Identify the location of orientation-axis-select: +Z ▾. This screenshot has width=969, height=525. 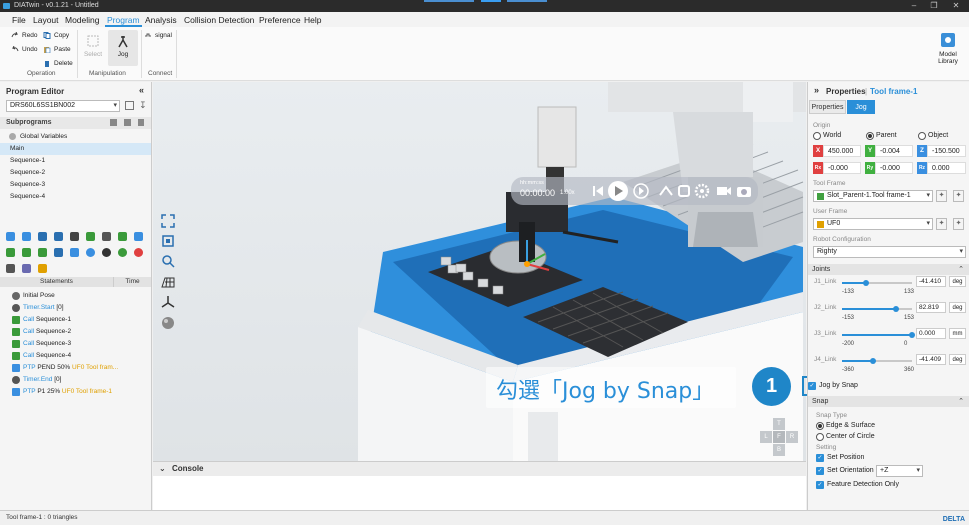
(899, 471).